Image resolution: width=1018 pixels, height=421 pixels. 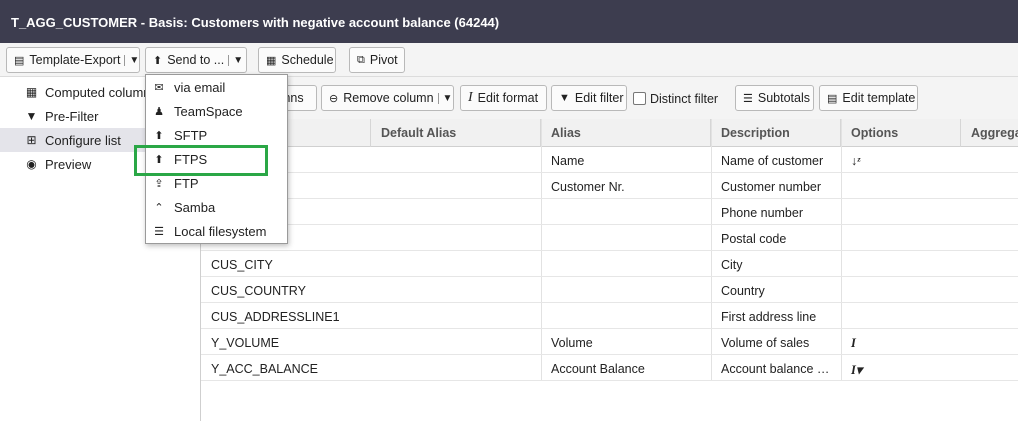 I want to click on edit-template-label: Edit template, so click(x=879, y=98).